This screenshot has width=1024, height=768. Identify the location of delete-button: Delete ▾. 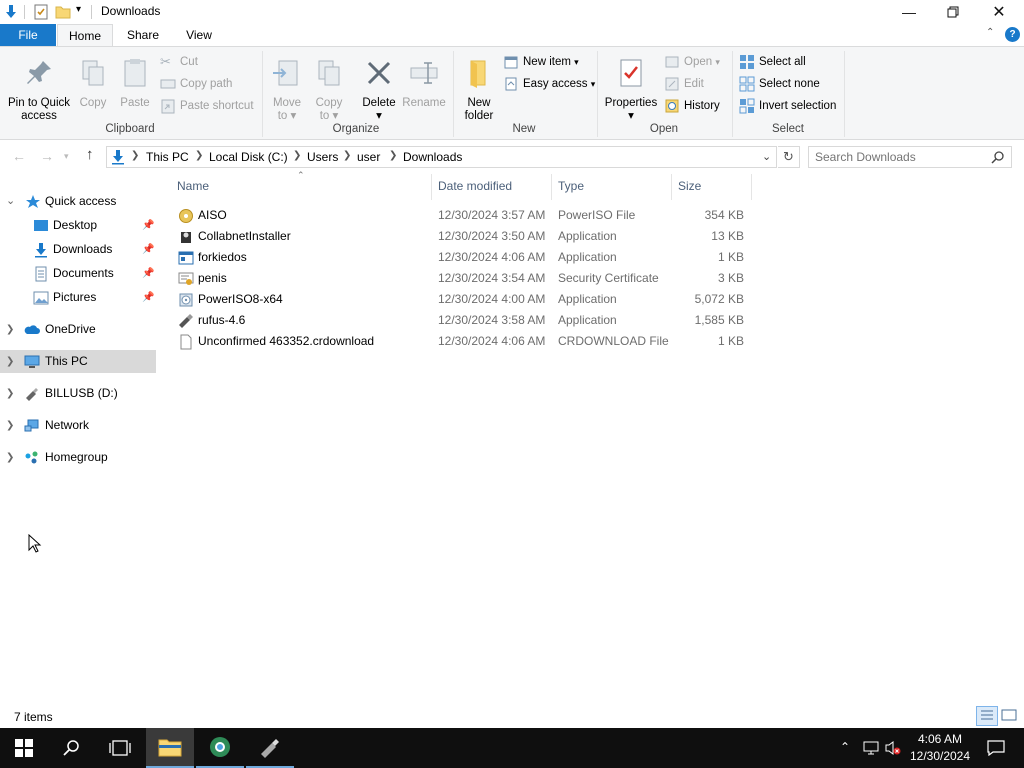
(379, 90).